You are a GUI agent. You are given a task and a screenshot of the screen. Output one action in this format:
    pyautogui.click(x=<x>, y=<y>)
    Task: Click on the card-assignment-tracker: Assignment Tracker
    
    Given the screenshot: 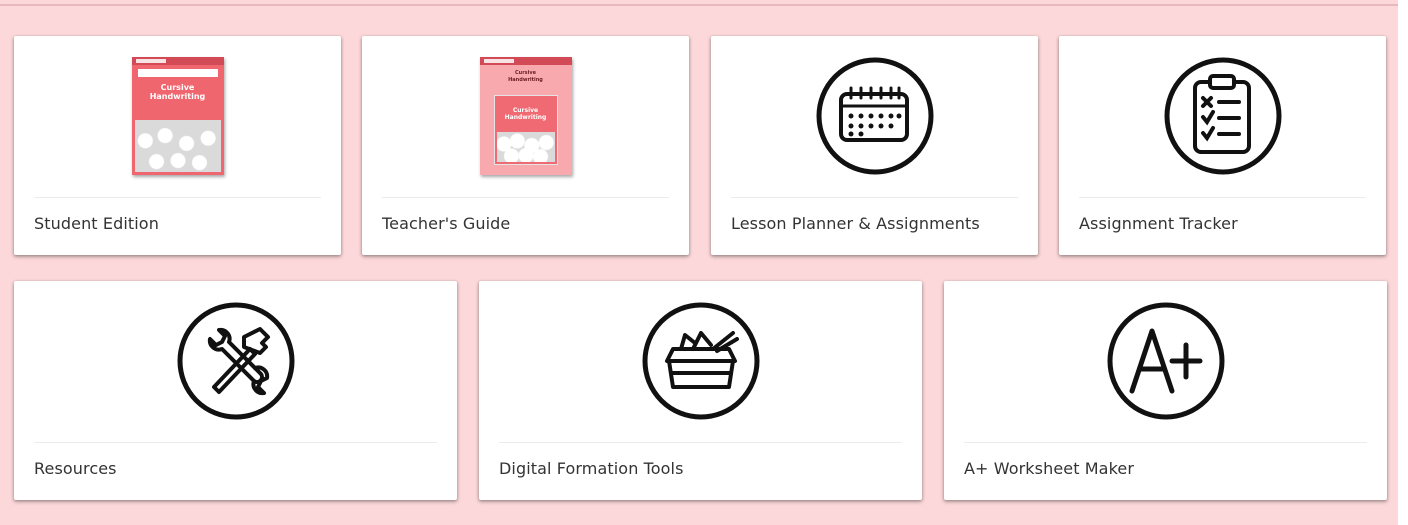 What is the action you would take?
    pyautogui.click(x=1222, y=145)
    